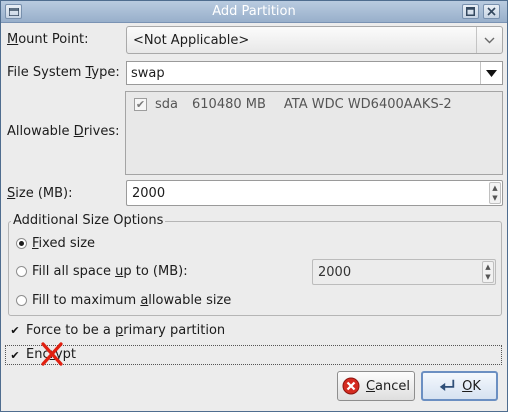 The height and width of the screenshot is (412, 508). What do you see at coordinates (470, 11) in the screenshot?
I see `maximize-icon` at bounding box center [470, 11].